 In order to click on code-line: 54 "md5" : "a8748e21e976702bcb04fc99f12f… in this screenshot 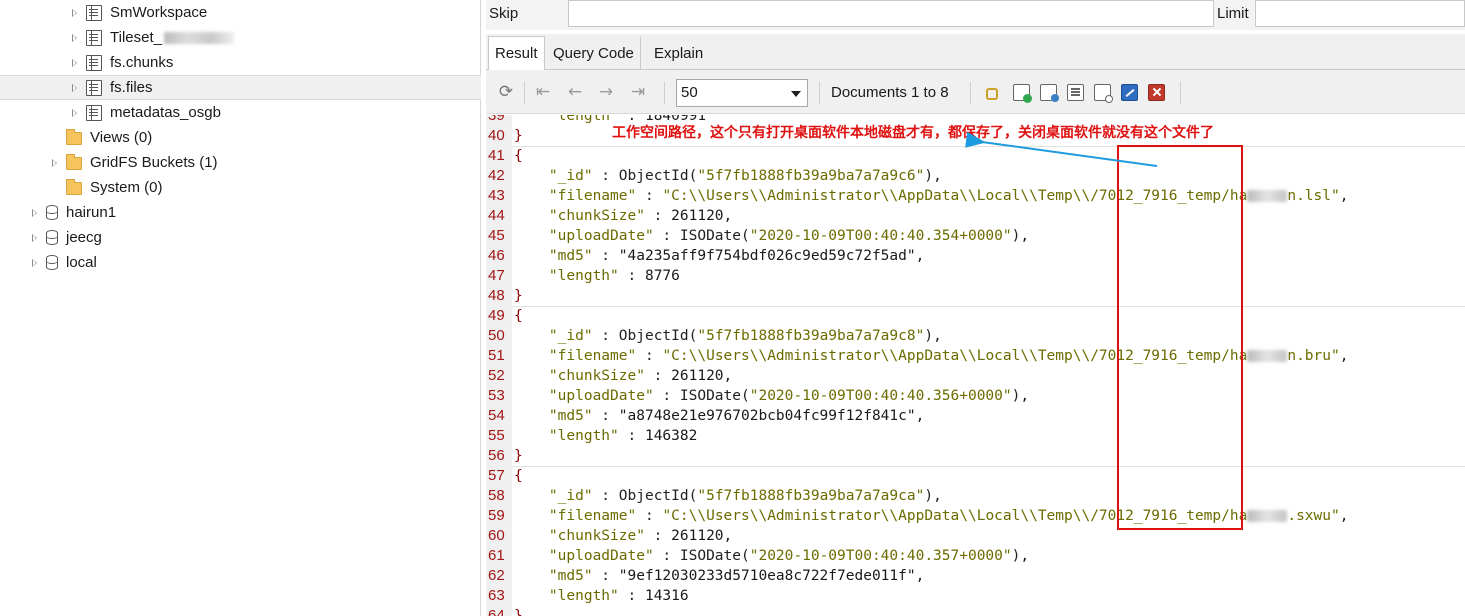, I will do `click(975, 416)`.